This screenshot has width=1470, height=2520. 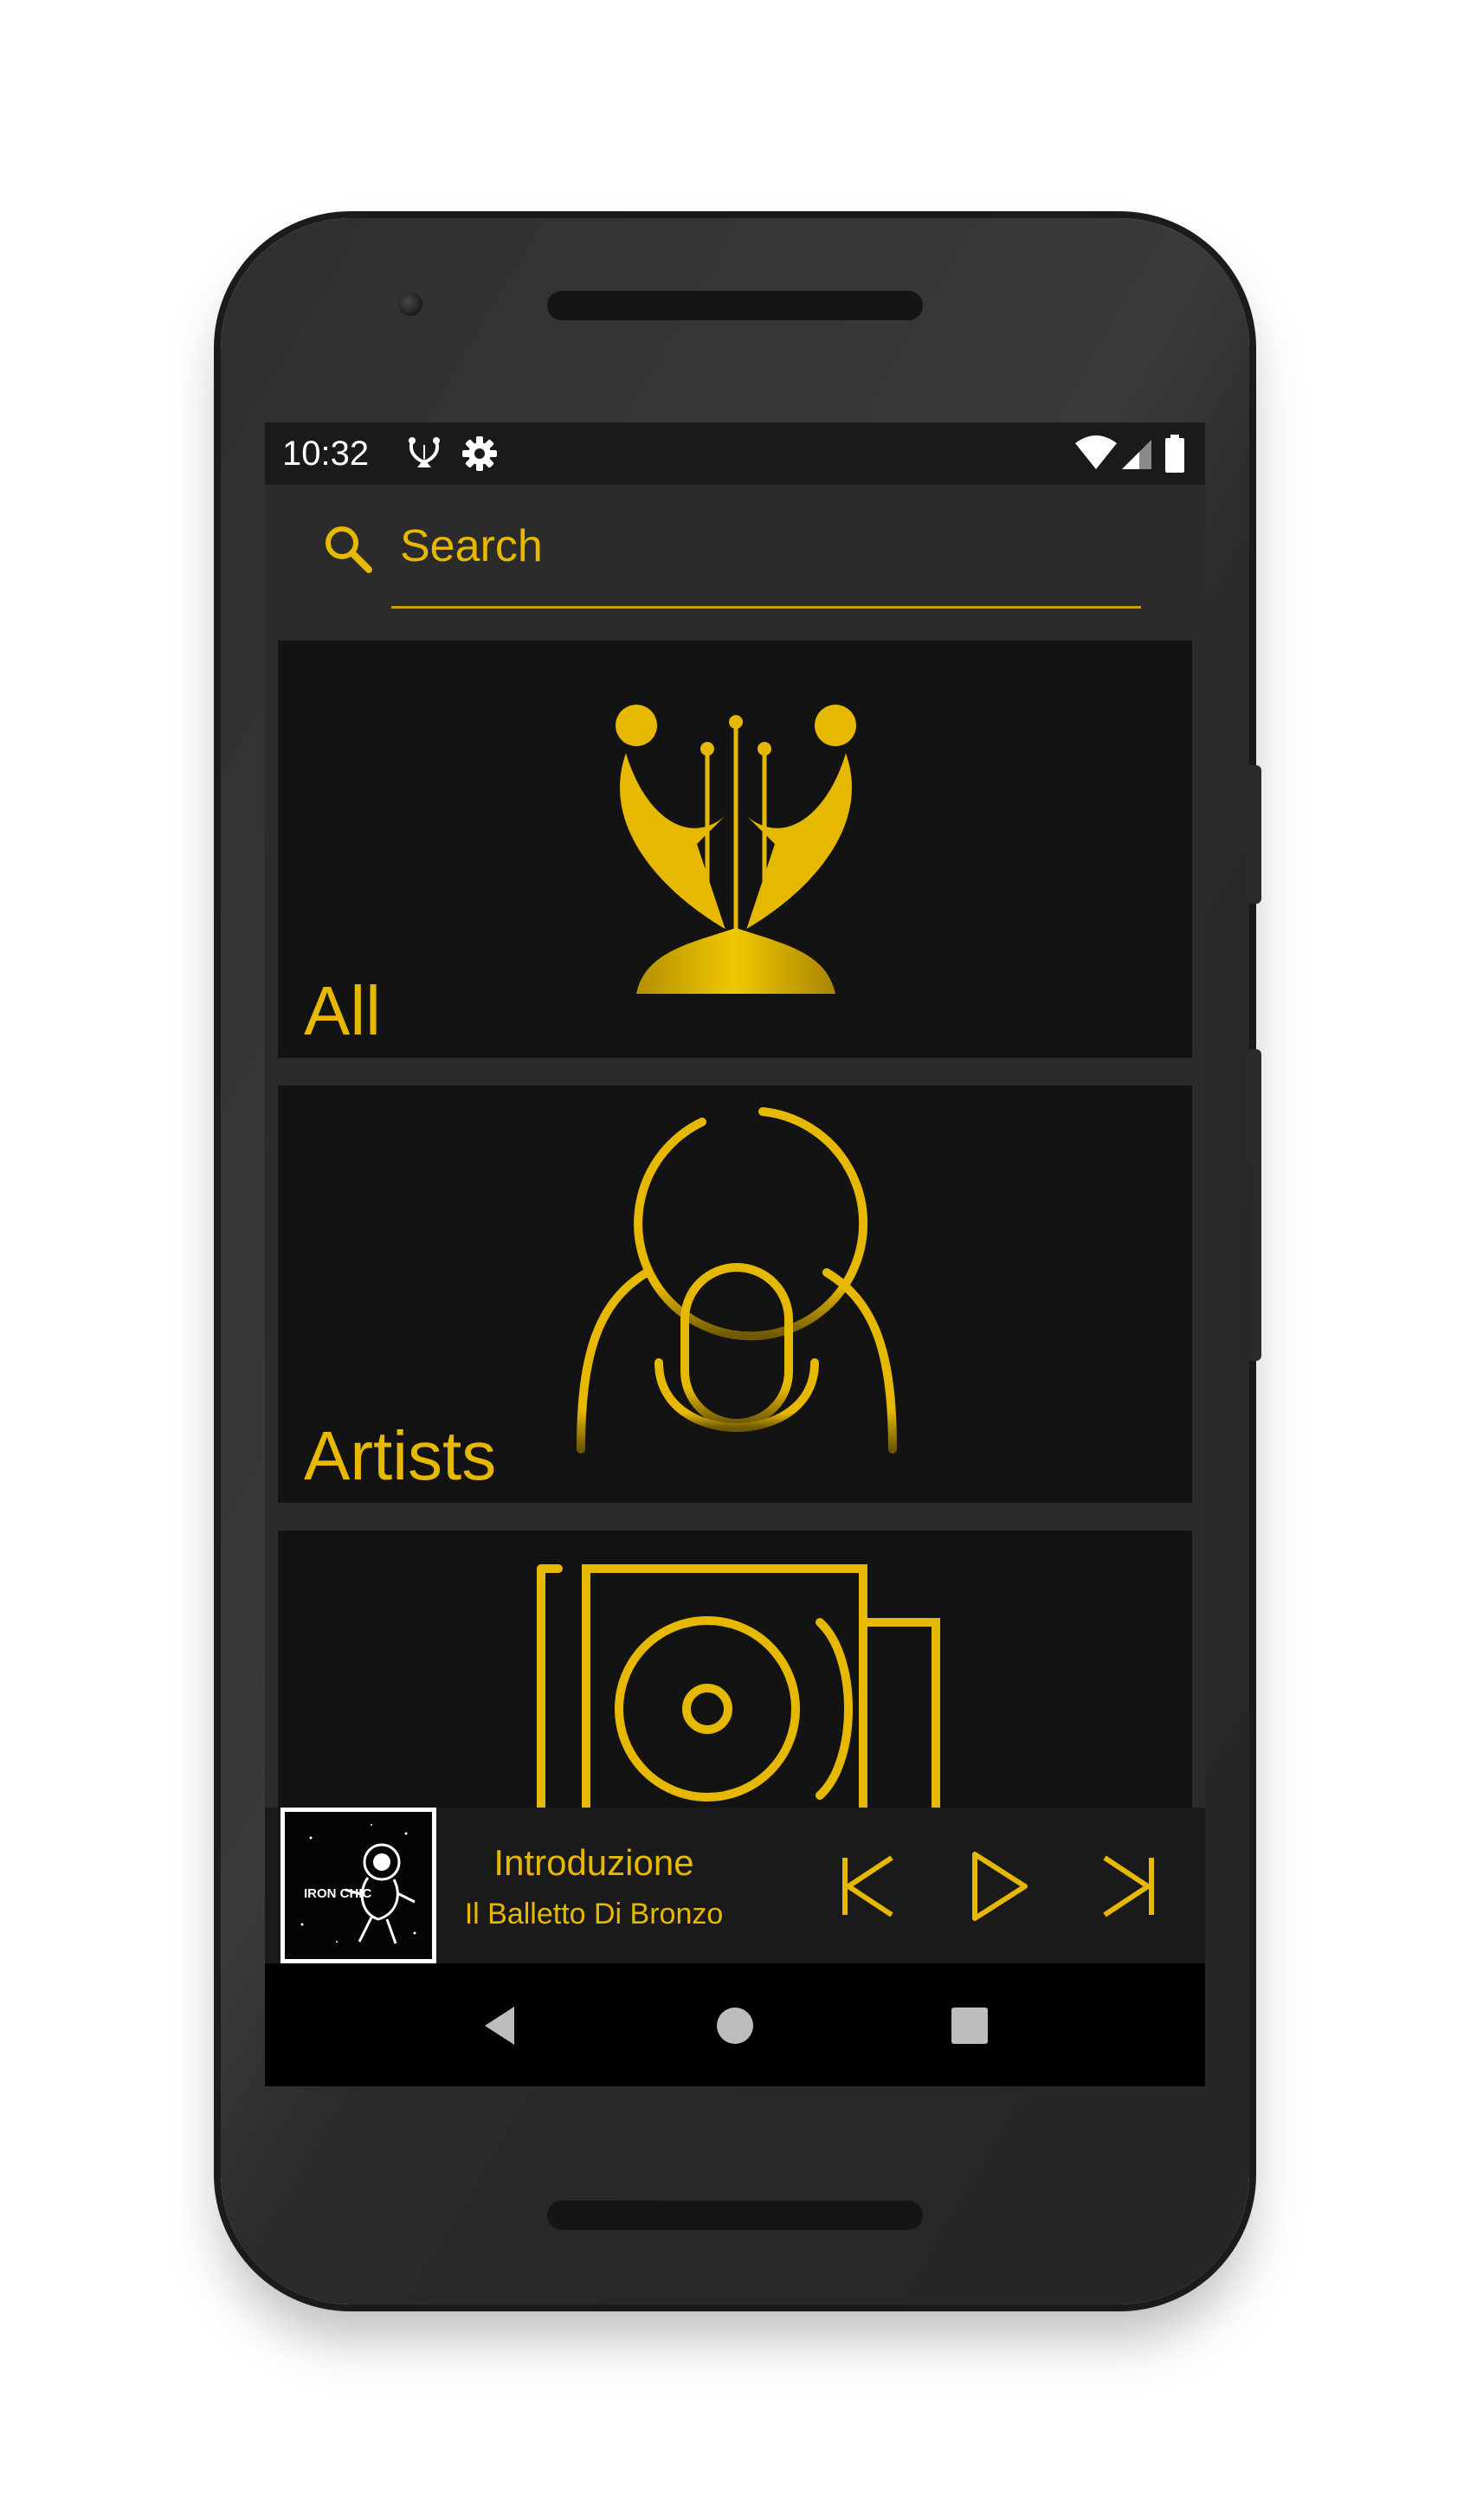 I want to click on volume-button, so click(x=1255, y=1205).